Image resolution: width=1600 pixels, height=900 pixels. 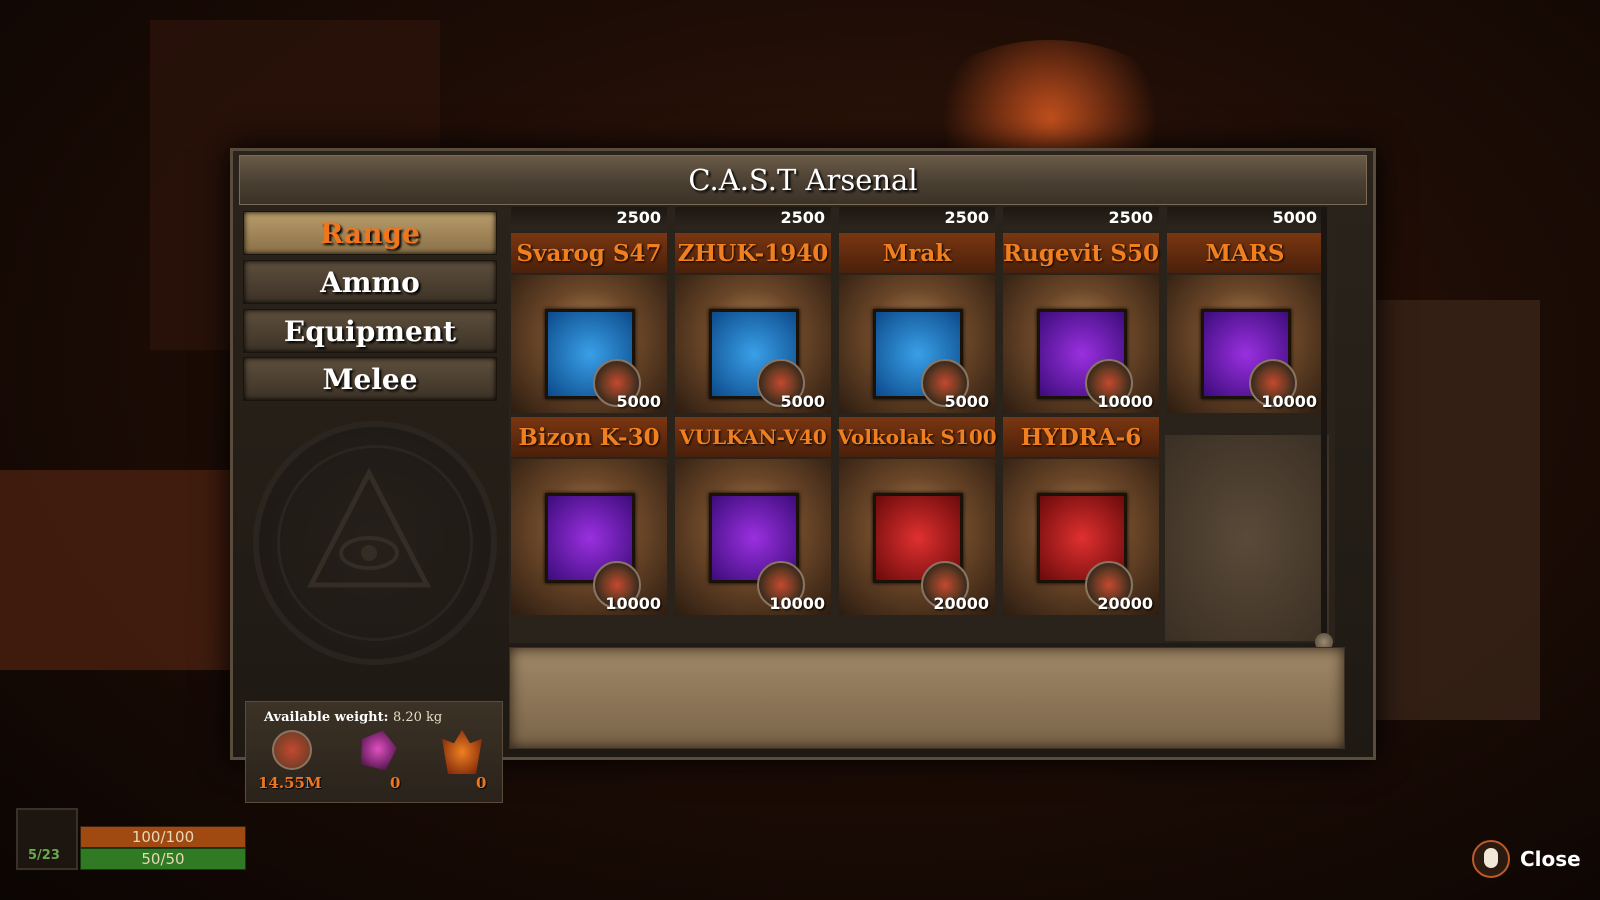 What do you see at coordinates (462, 752) in the screenshot?
I see `flame-icon` at bounding box center [462, 752].